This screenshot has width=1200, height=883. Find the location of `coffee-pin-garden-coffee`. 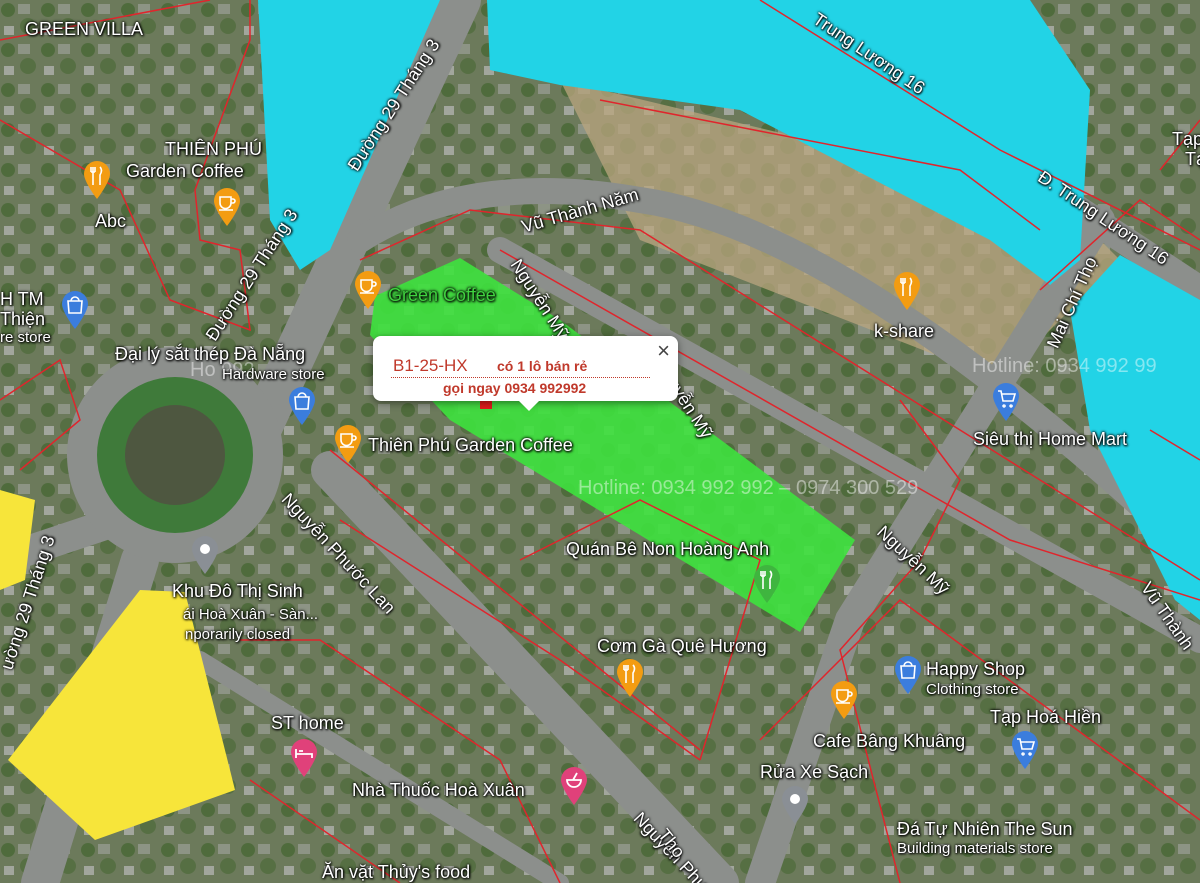

coffee-pin-garden-coffee is located at coordinates (227, 207).